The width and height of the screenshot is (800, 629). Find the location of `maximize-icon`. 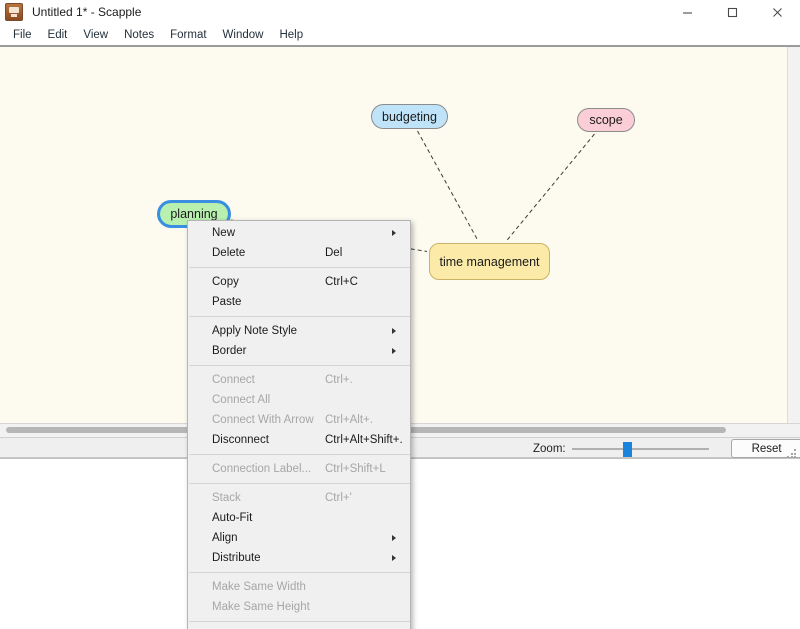

maximize-icon is located at coordinates (732, 12).